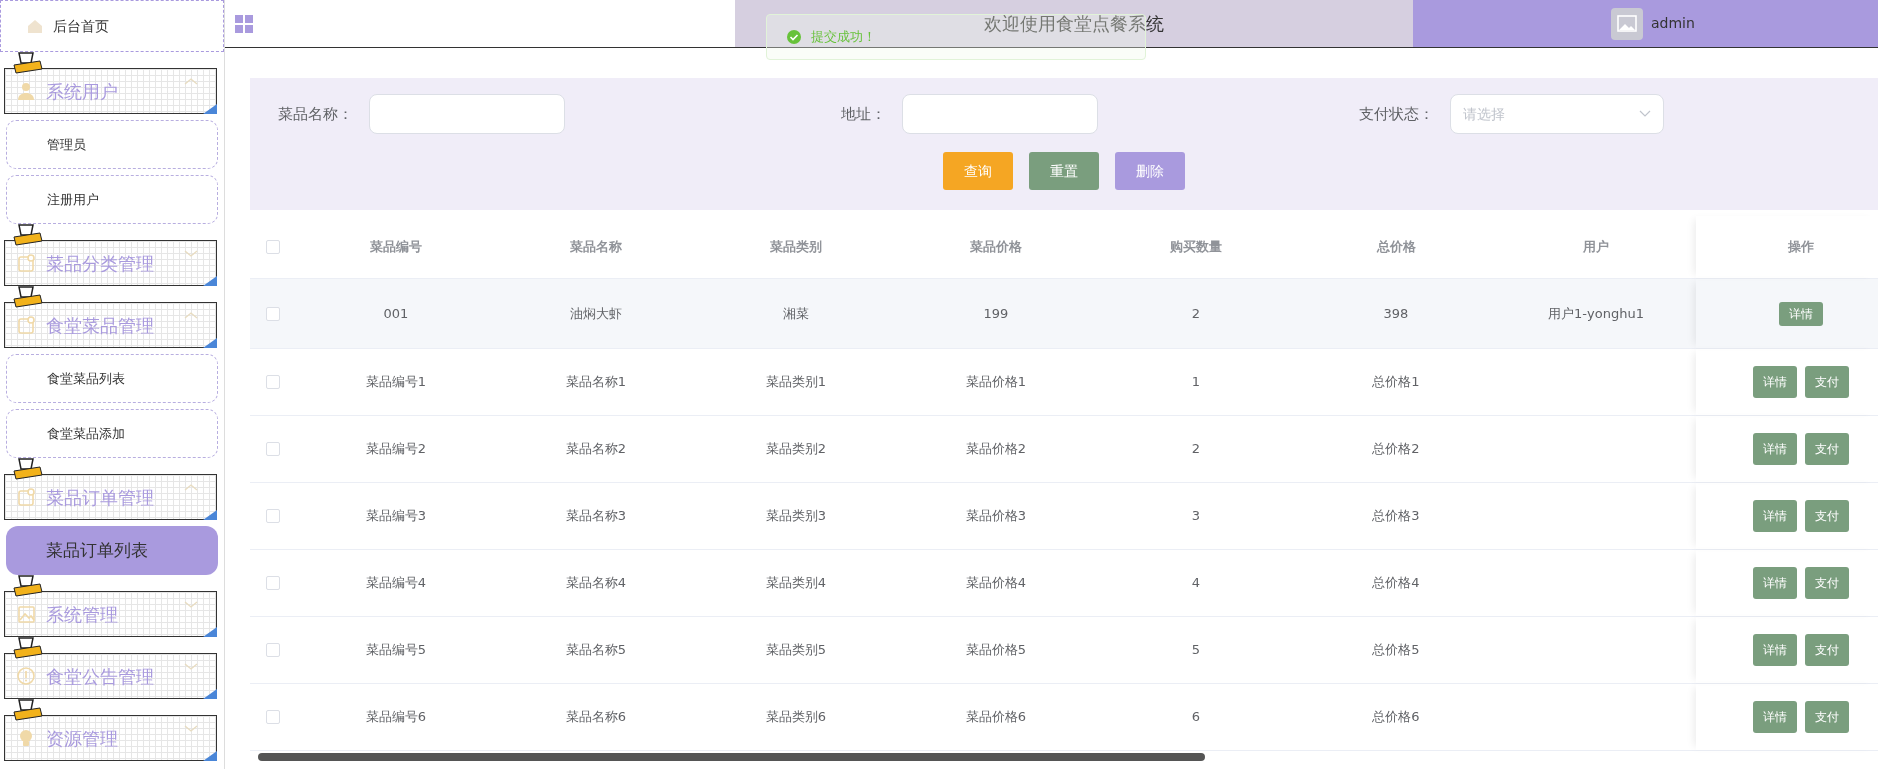 The height and width of the screenshot is (769, 1878). Describe the element at coordinates (112, 550) in the screenshot. I see `menu-item: 菜品订单列表` at that location.